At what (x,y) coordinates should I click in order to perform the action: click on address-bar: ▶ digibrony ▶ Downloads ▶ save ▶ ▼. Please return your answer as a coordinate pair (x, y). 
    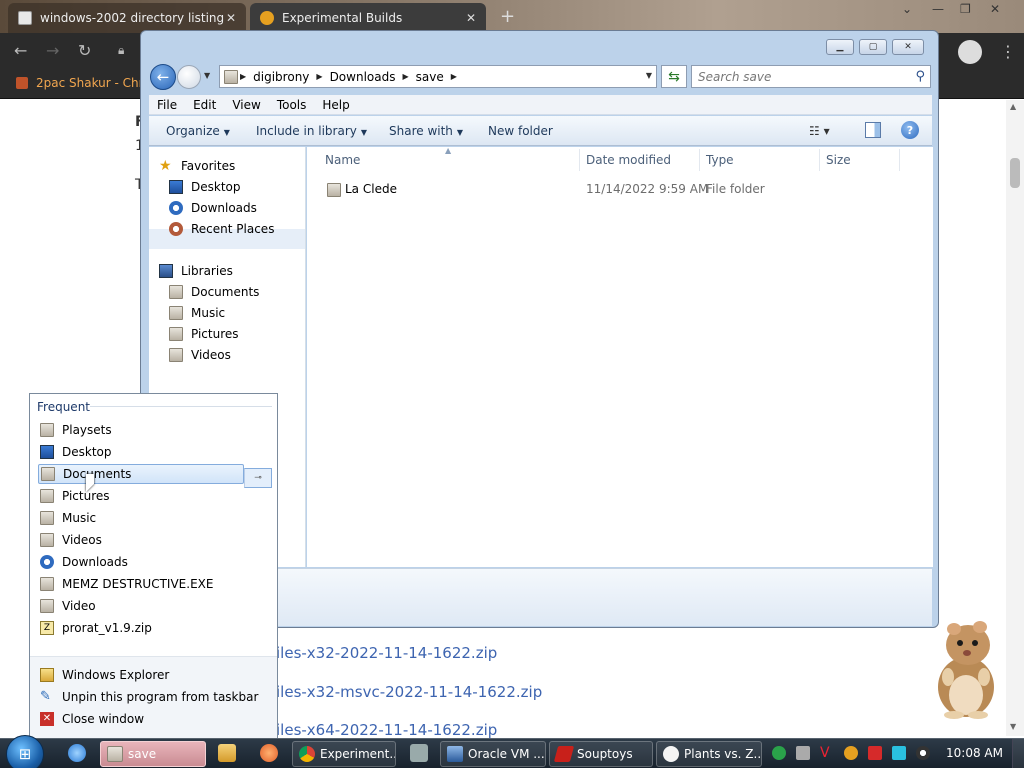
    Looking at the image, I should click on (438, 76).